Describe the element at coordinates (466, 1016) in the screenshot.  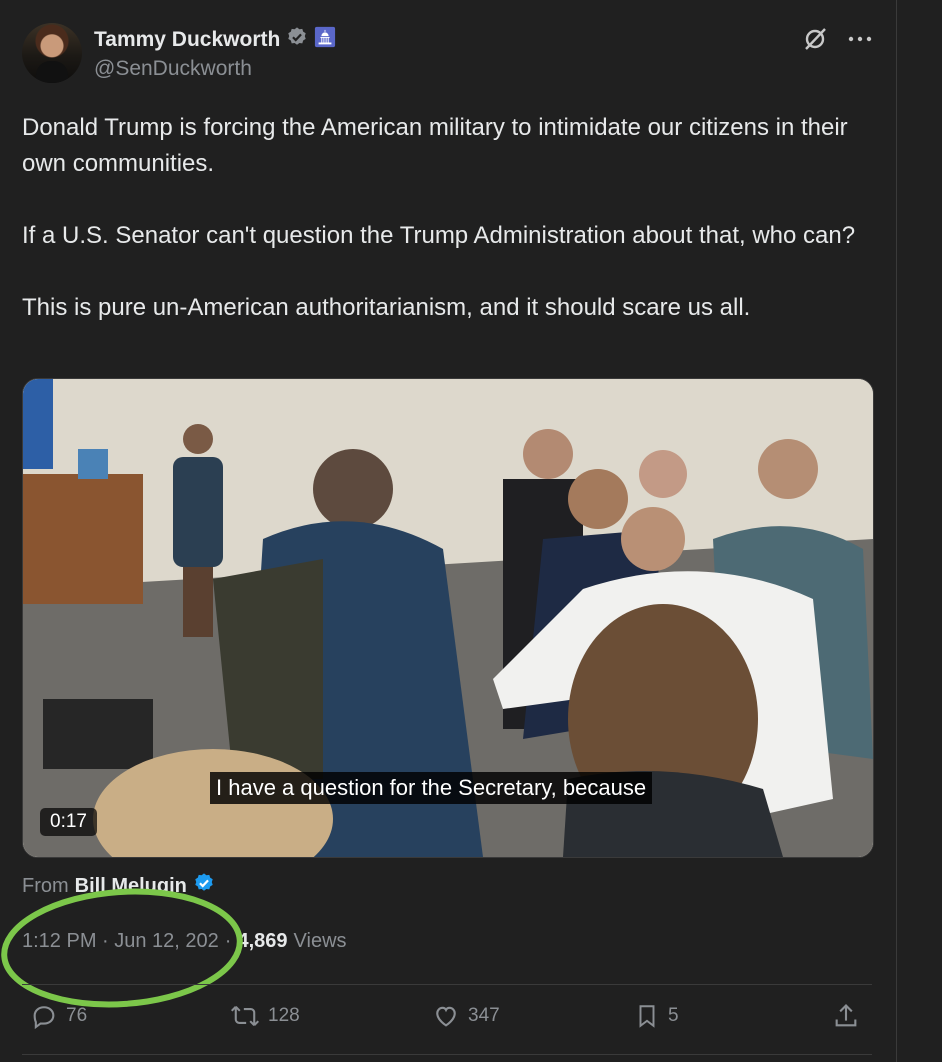
I see `like-button: 347` at that location.